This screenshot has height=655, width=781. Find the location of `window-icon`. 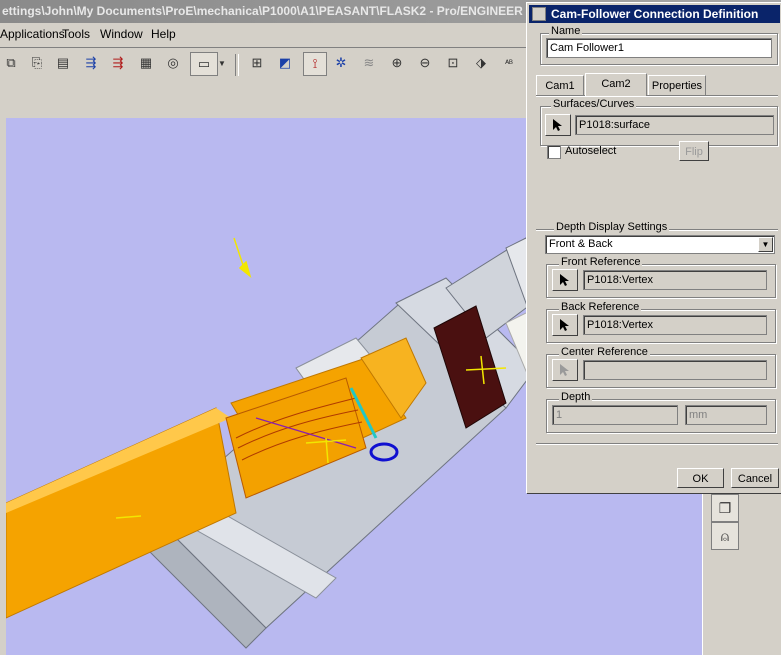

window-icon is located at coordinates (539, 14).